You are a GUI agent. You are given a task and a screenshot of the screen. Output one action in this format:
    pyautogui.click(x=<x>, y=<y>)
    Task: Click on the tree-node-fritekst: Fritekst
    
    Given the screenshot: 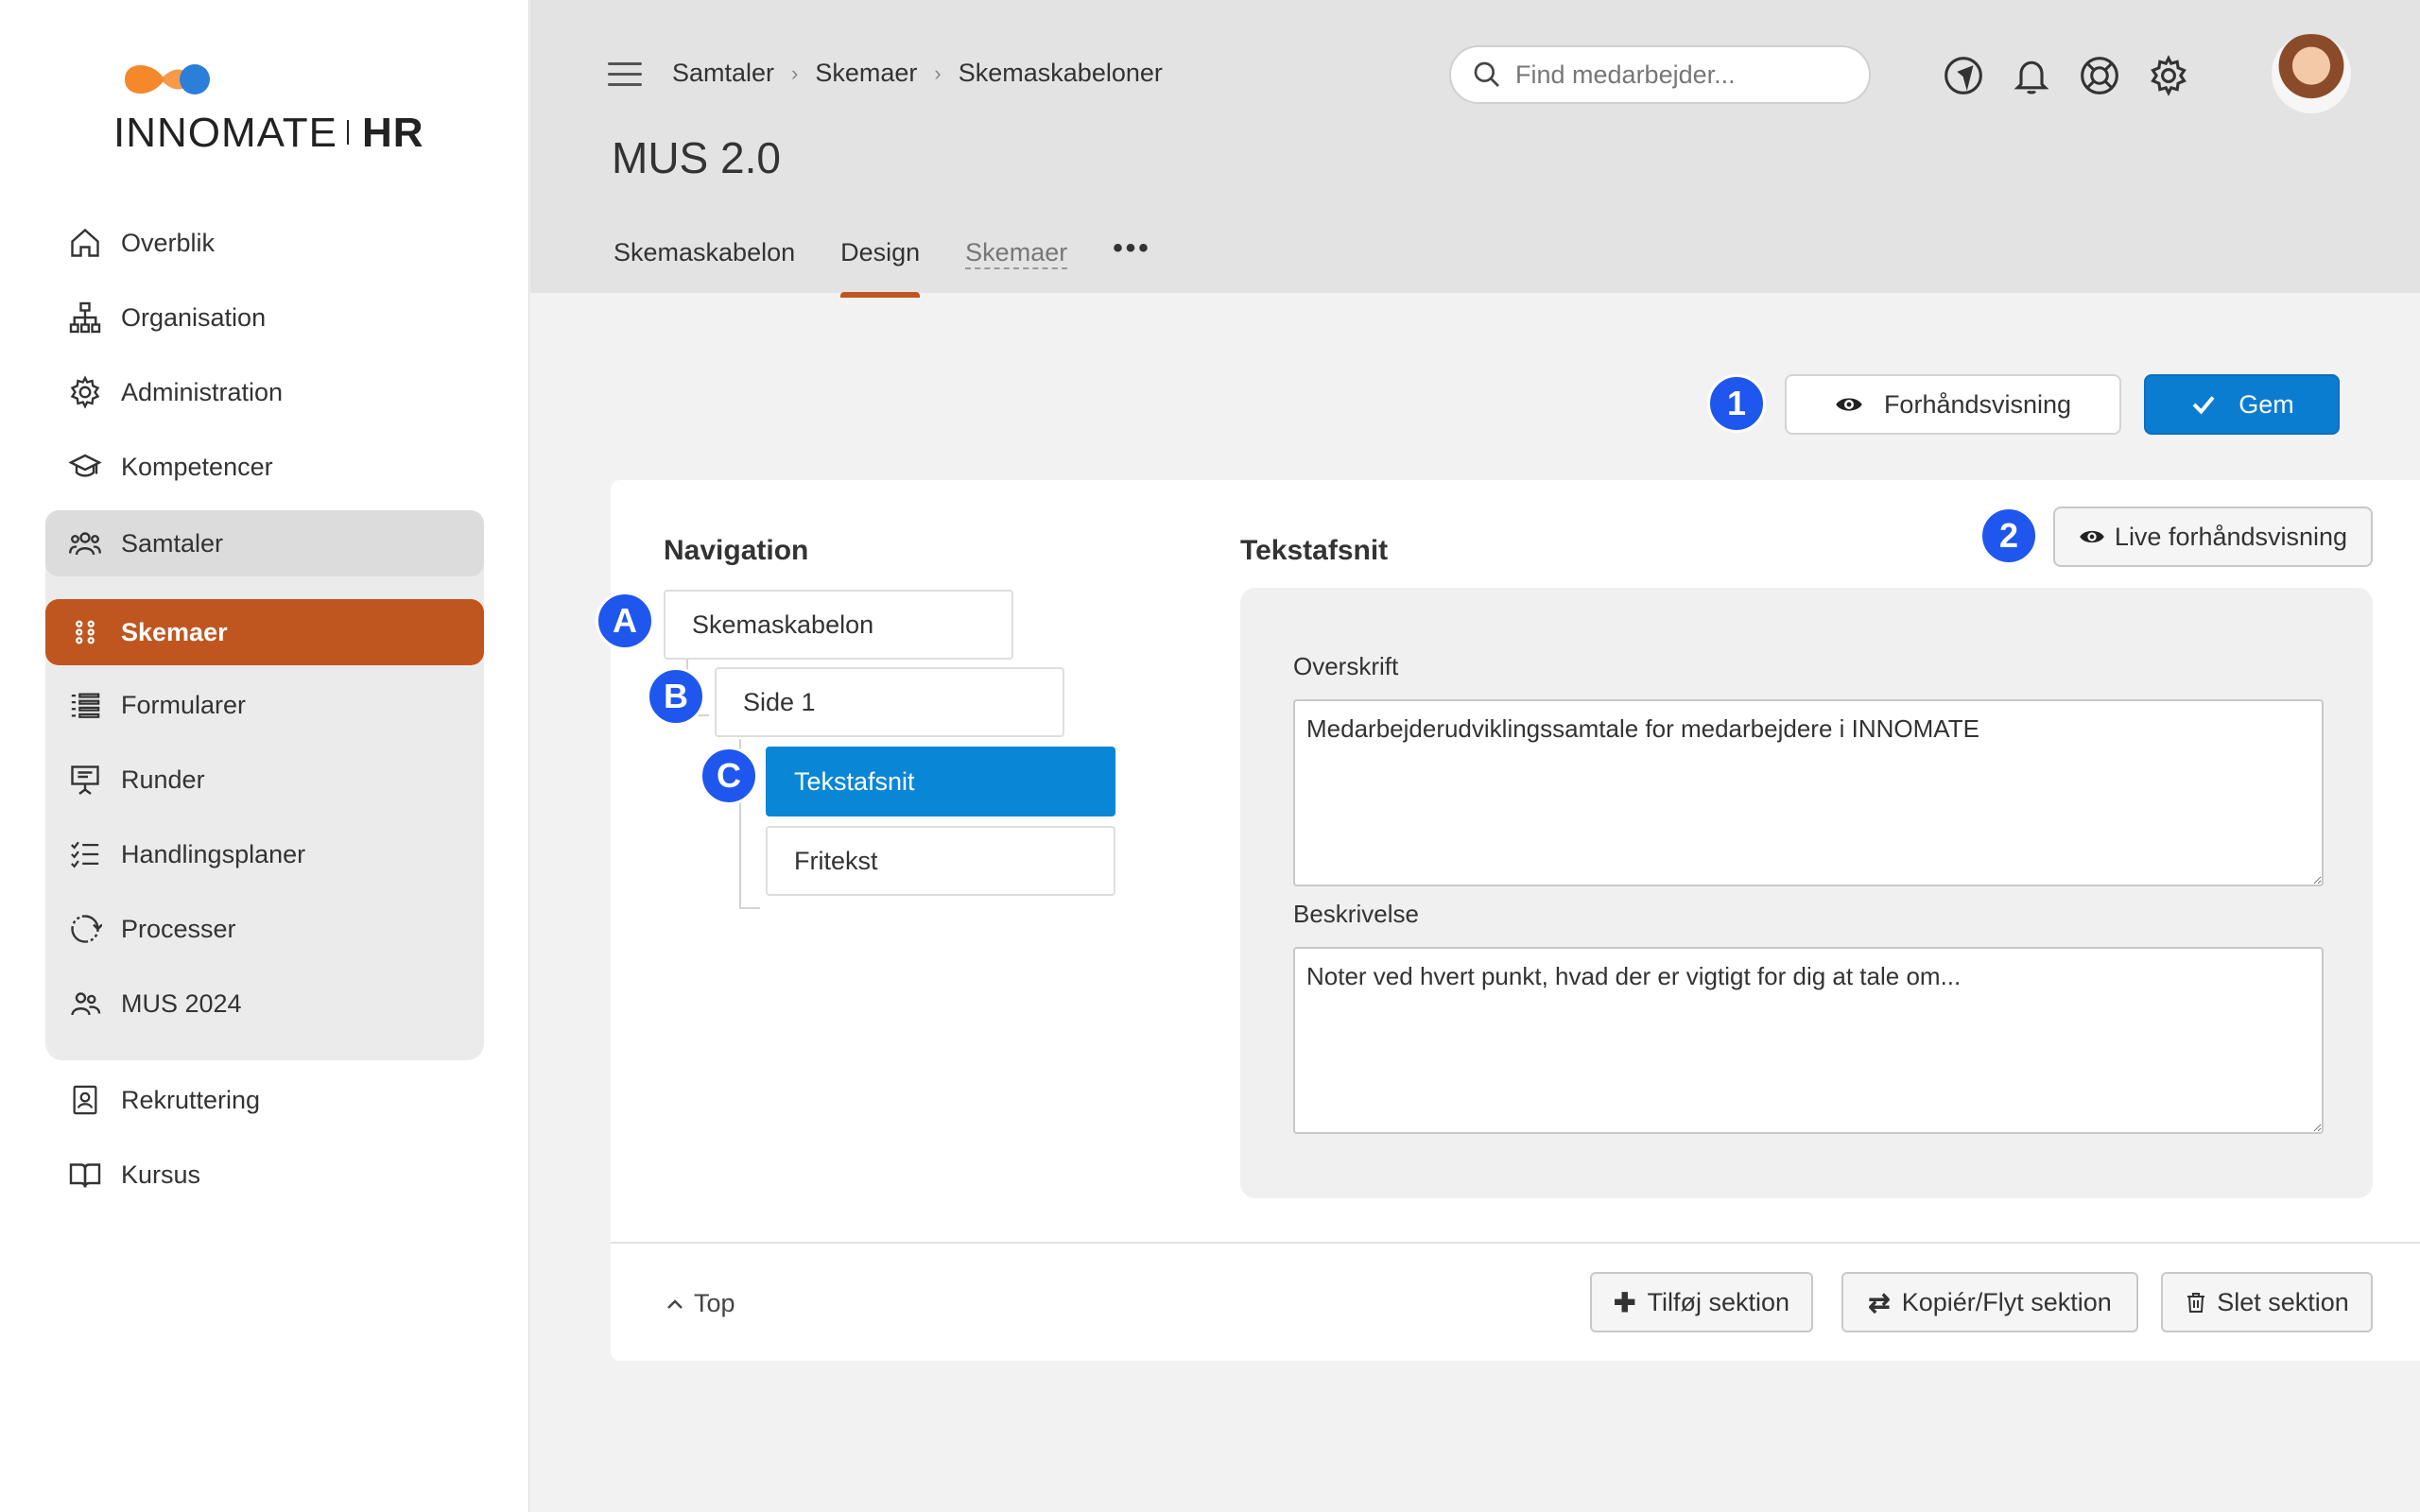 What is the action you would take?
    pyautogui.click(x=941, y=861)
    